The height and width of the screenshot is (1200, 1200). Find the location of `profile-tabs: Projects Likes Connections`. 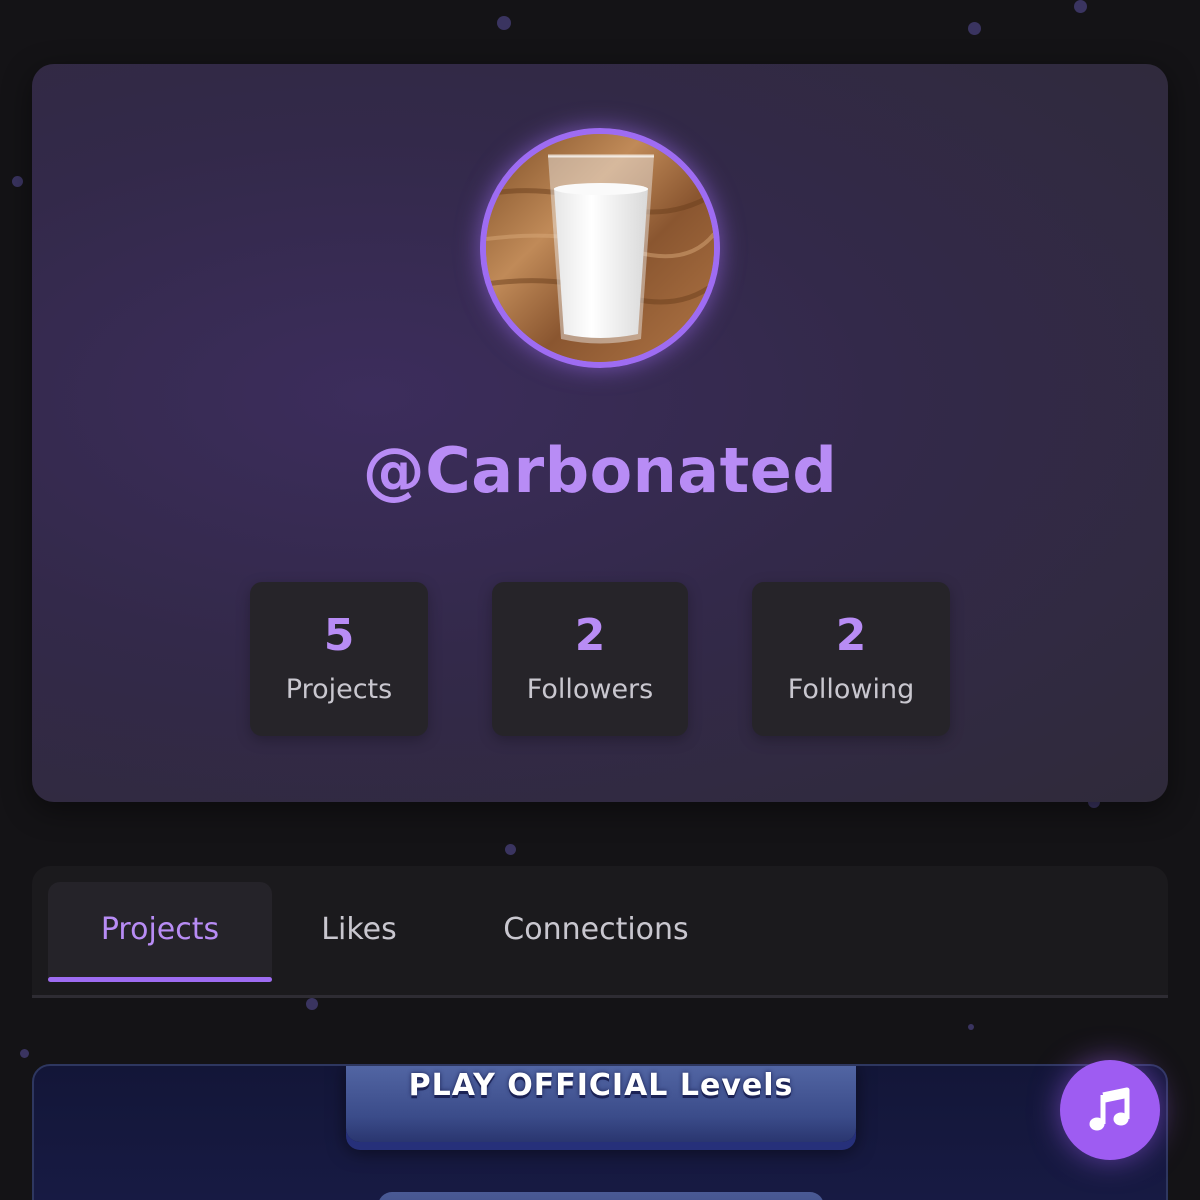

profile-tabs: Projects Likes Connections is located at coordinates (600, 932).